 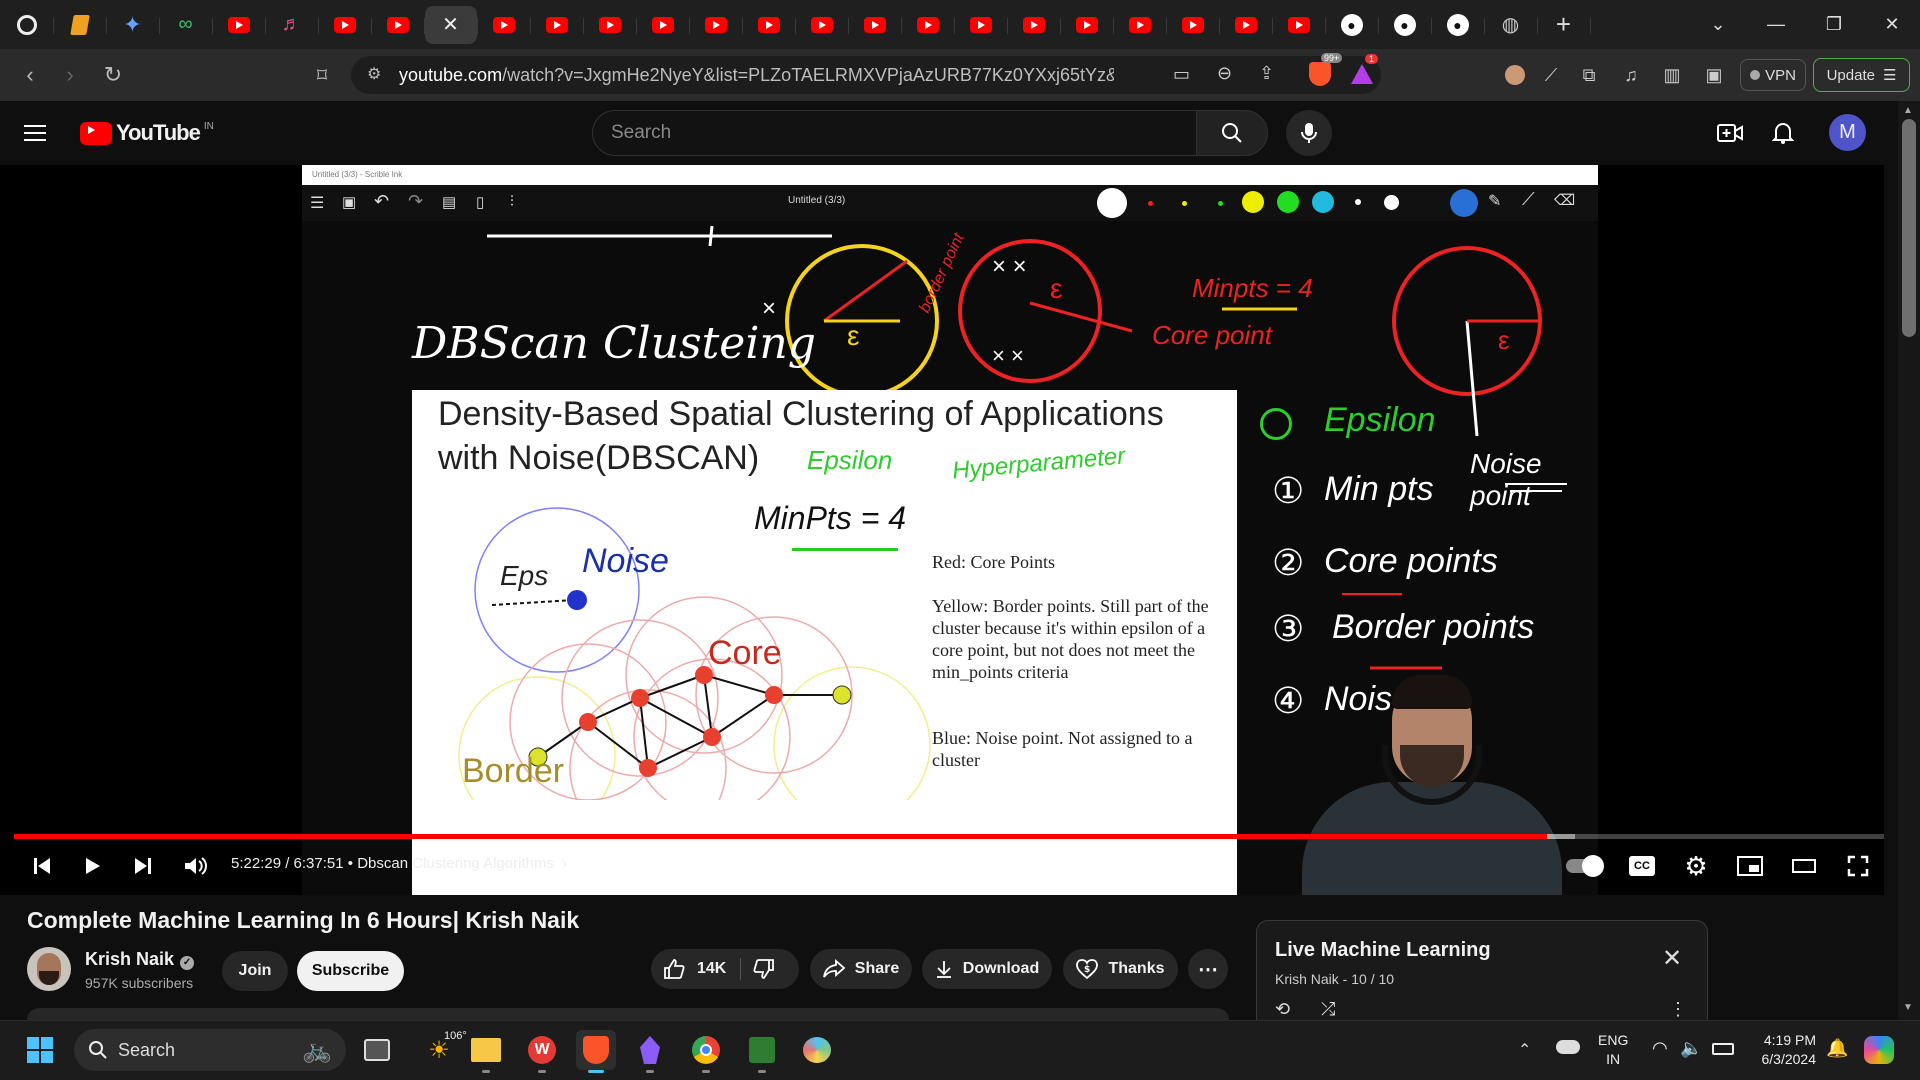 What do you see at coordinates (455, 863) in the screenshot?
I see `chapter-title: Dbscan Clustering Algorithms` at bounding box center [455, 863].